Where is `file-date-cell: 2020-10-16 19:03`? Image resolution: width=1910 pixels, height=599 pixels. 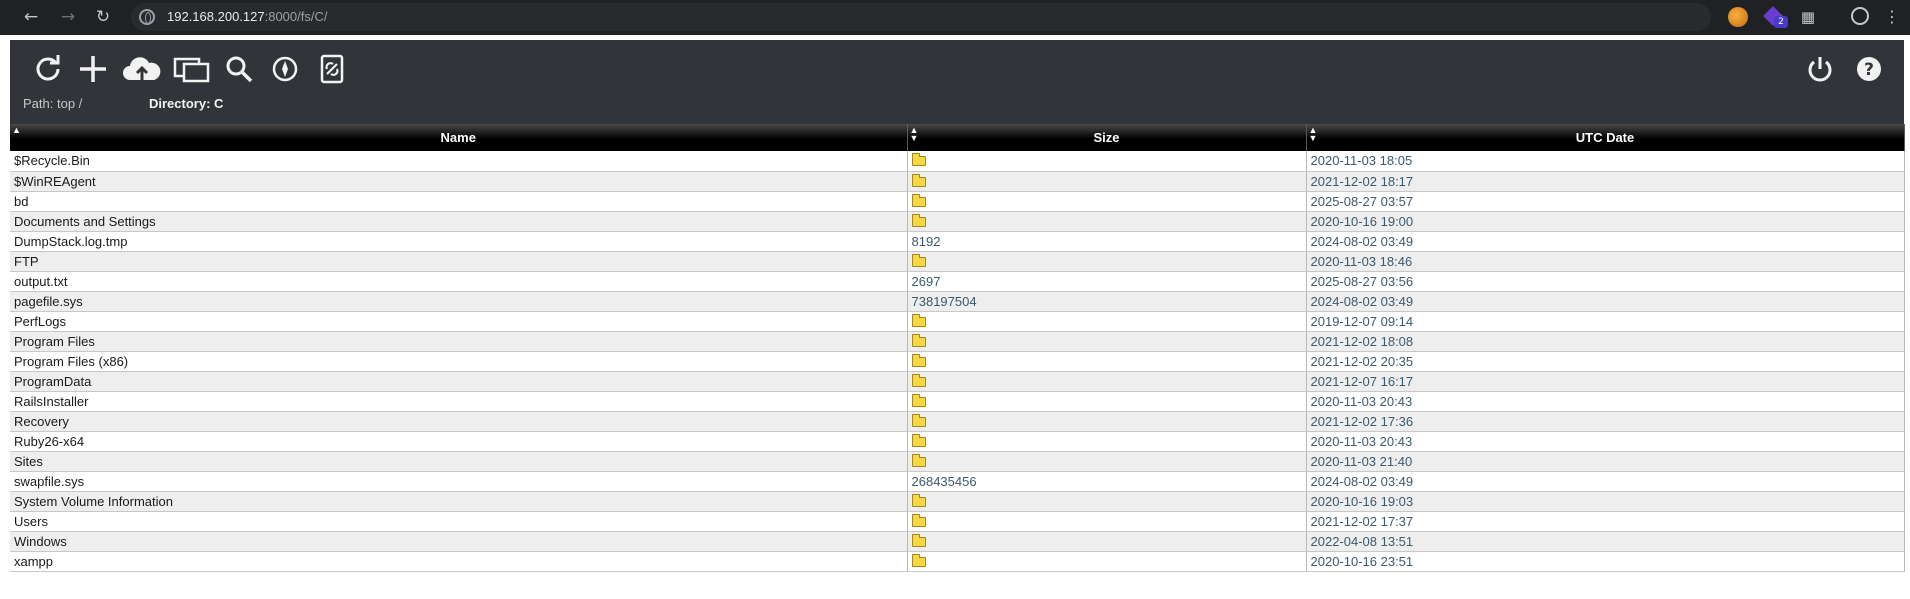 file-date-cell: 2020-10-16 19:03 is located at coordinates (1605, 501).